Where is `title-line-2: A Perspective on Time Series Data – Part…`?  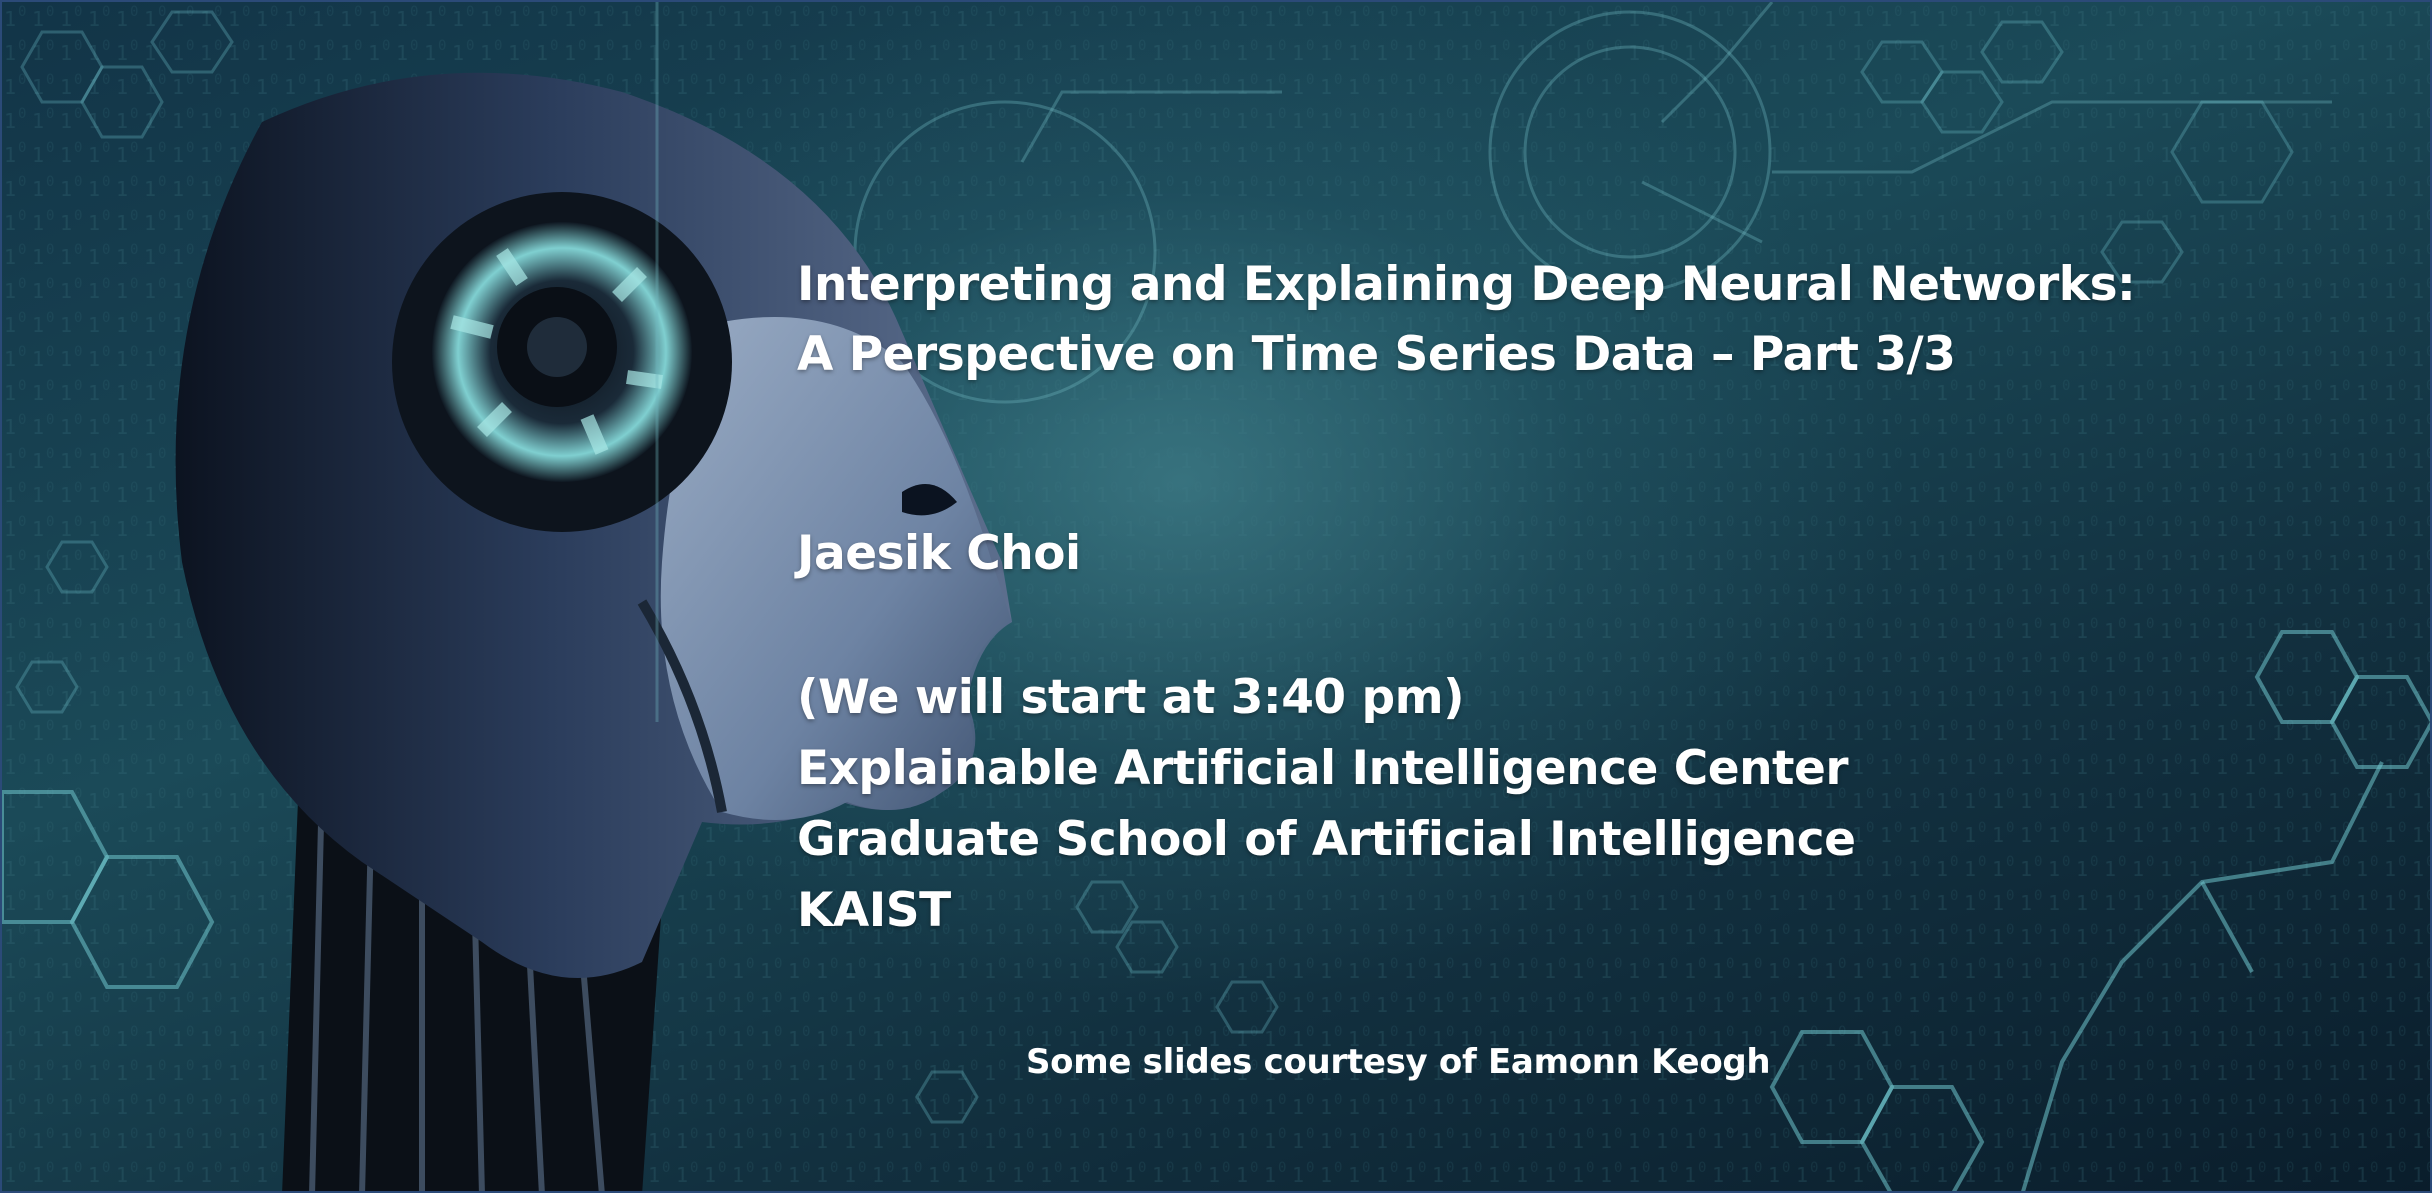 title-line-2: A Perspective on Time Series Data – Part… is located at coordinates (1376, 354).